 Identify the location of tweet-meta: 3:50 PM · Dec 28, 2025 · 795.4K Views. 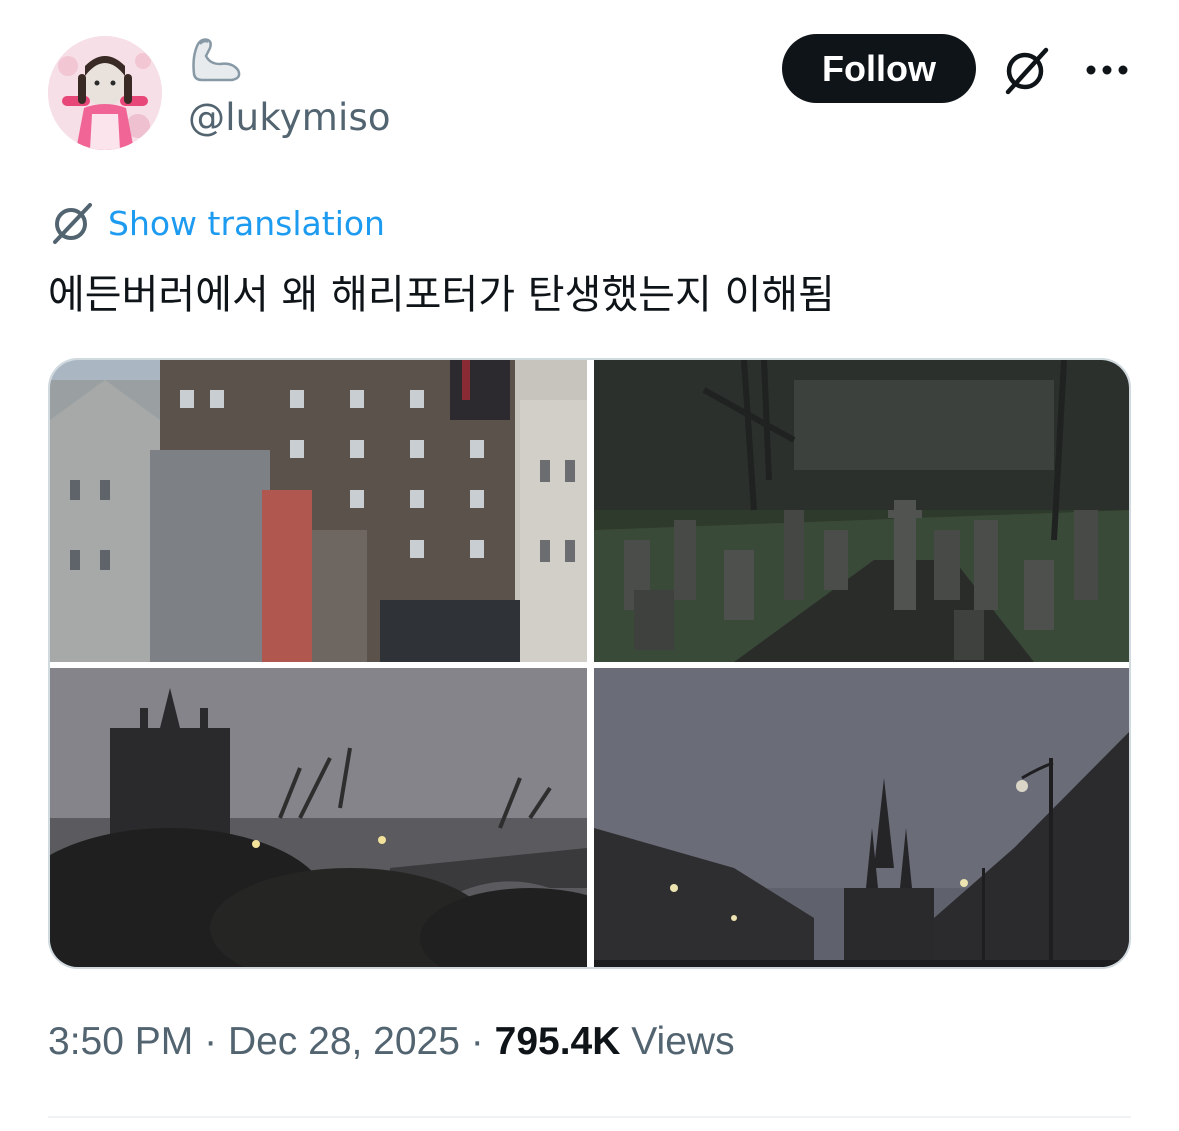
(391, 1042).